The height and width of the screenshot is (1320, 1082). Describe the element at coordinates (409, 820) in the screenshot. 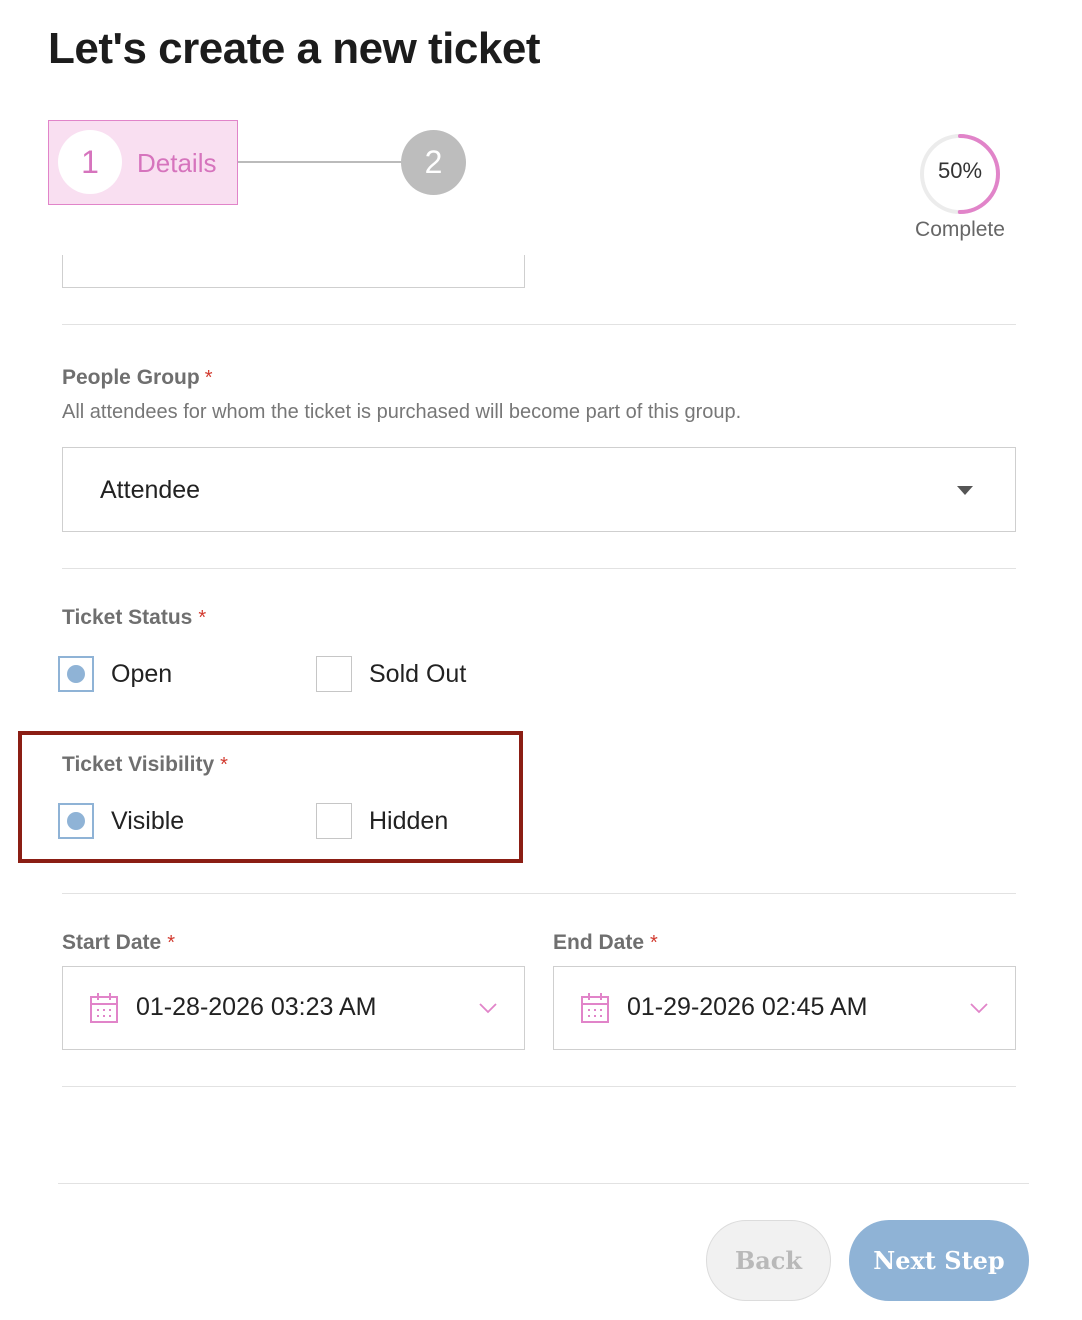

I see `visibility-option-label: Hidden` at that location.